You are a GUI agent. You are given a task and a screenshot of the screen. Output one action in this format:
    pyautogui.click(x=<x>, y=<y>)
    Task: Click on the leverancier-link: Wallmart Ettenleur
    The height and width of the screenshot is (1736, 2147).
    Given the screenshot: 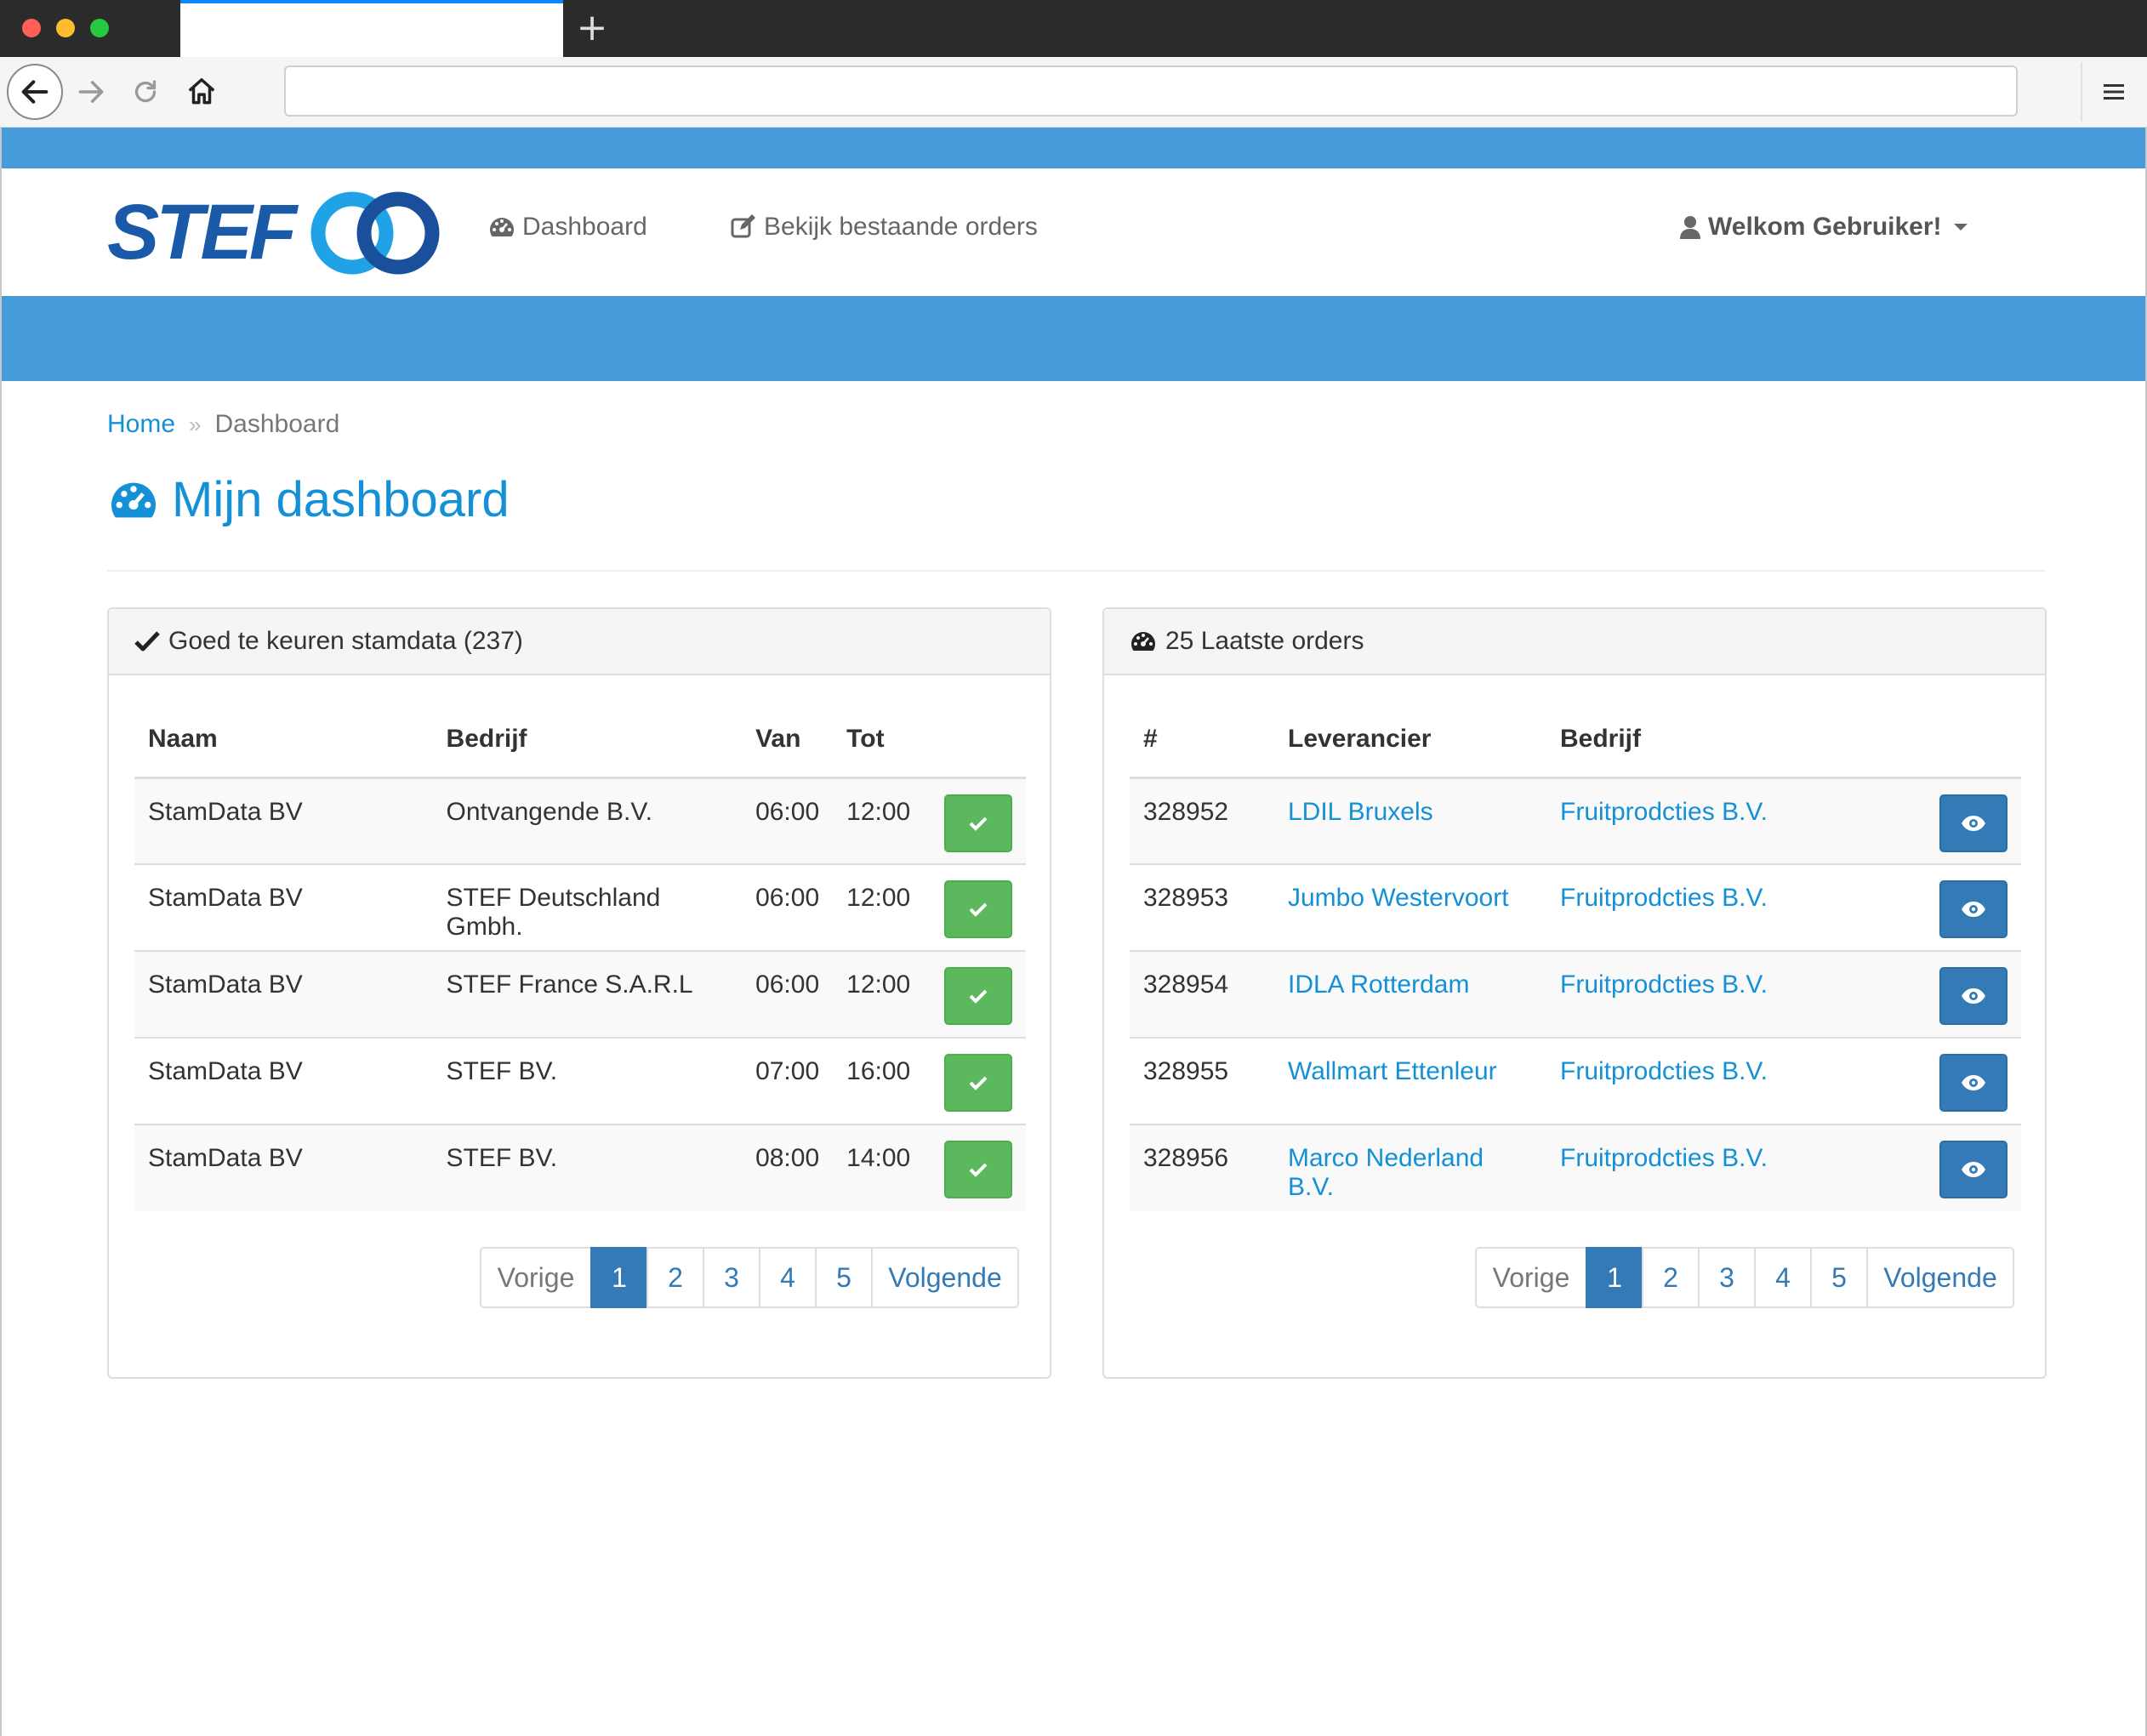 What is the action you would take?
    pyautogui.click(x=1392, y=1071)
    